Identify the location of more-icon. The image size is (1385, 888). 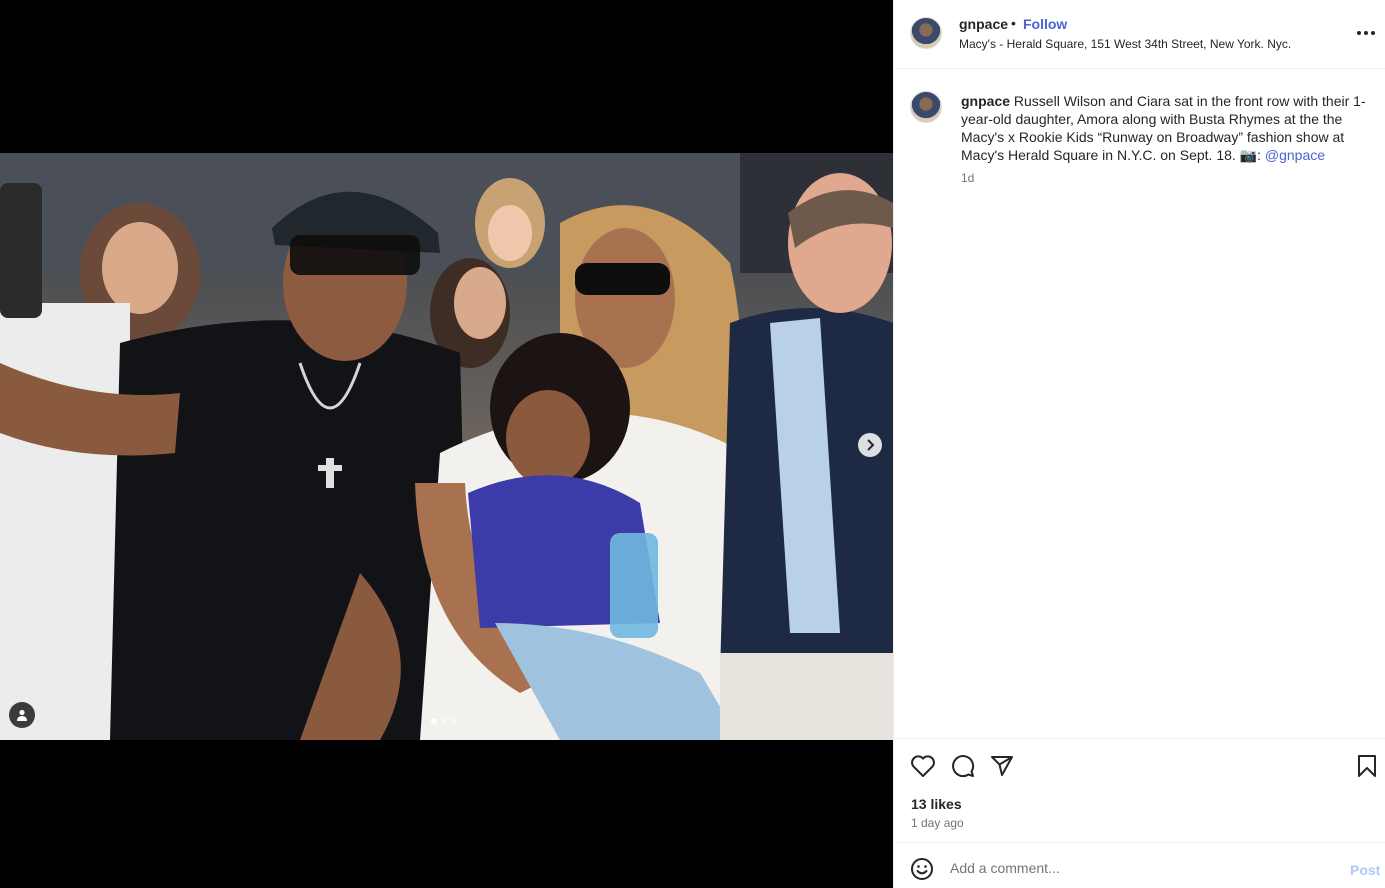
(1366, 33).